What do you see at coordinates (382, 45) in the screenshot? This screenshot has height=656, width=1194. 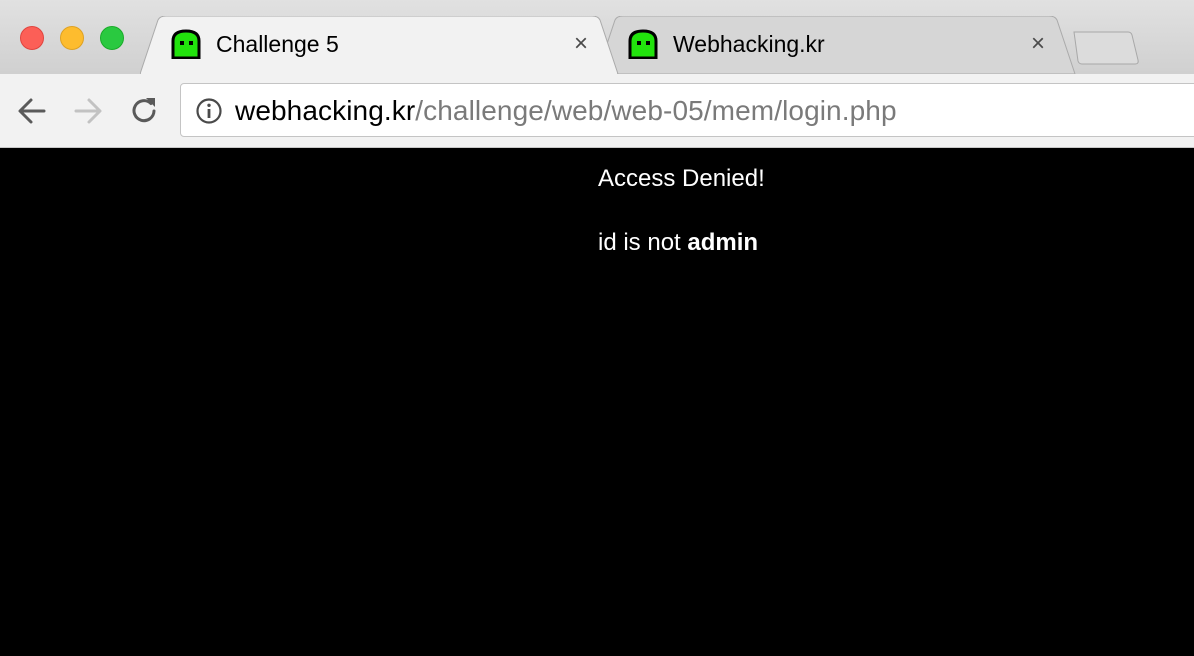 I see `tab-challenge-5: Challenge 5 ×` at bounding box center [382, 45].